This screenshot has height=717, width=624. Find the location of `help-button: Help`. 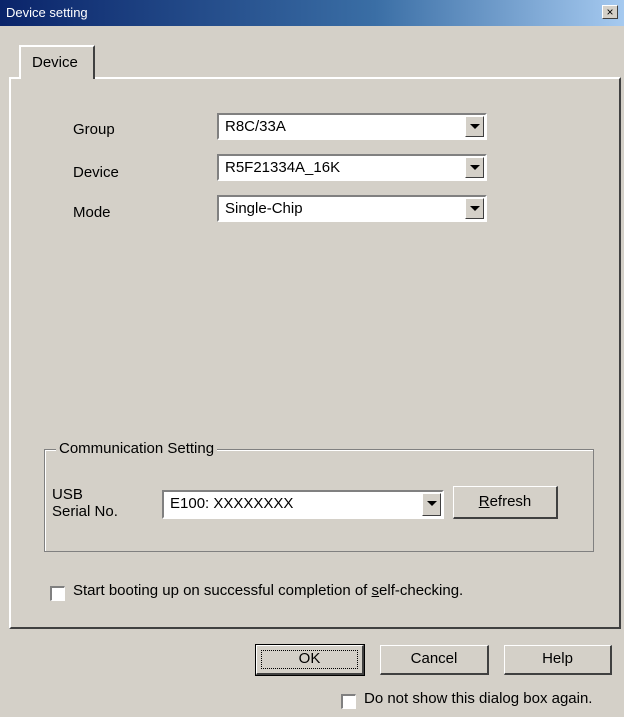

help-button: Help is located at coordinates (558, 660).